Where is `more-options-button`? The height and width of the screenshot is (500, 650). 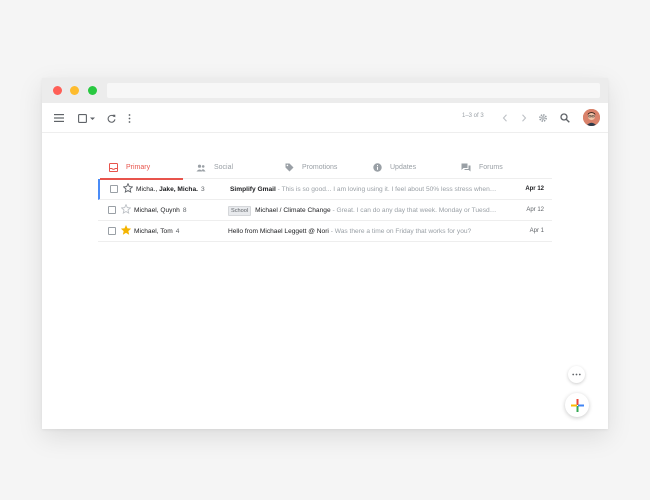
more-options-button is located at coordinates (576, 374).